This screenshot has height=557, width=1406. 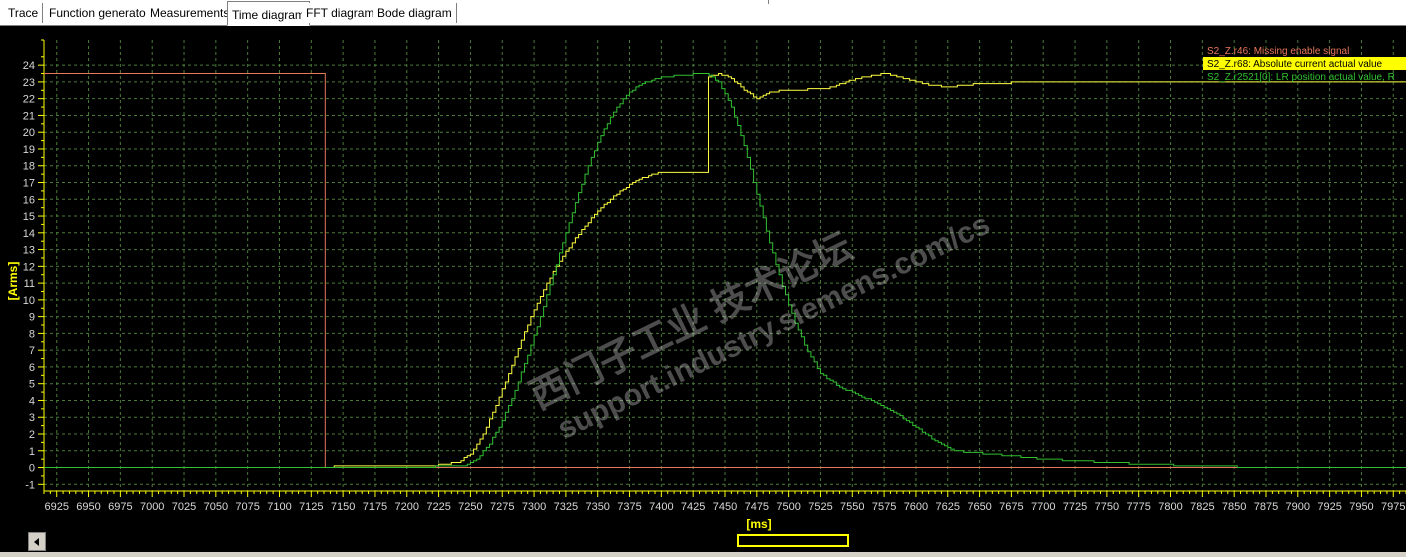 I want to click on x-tick-label-28: 7625, so click(x=948, y=507).